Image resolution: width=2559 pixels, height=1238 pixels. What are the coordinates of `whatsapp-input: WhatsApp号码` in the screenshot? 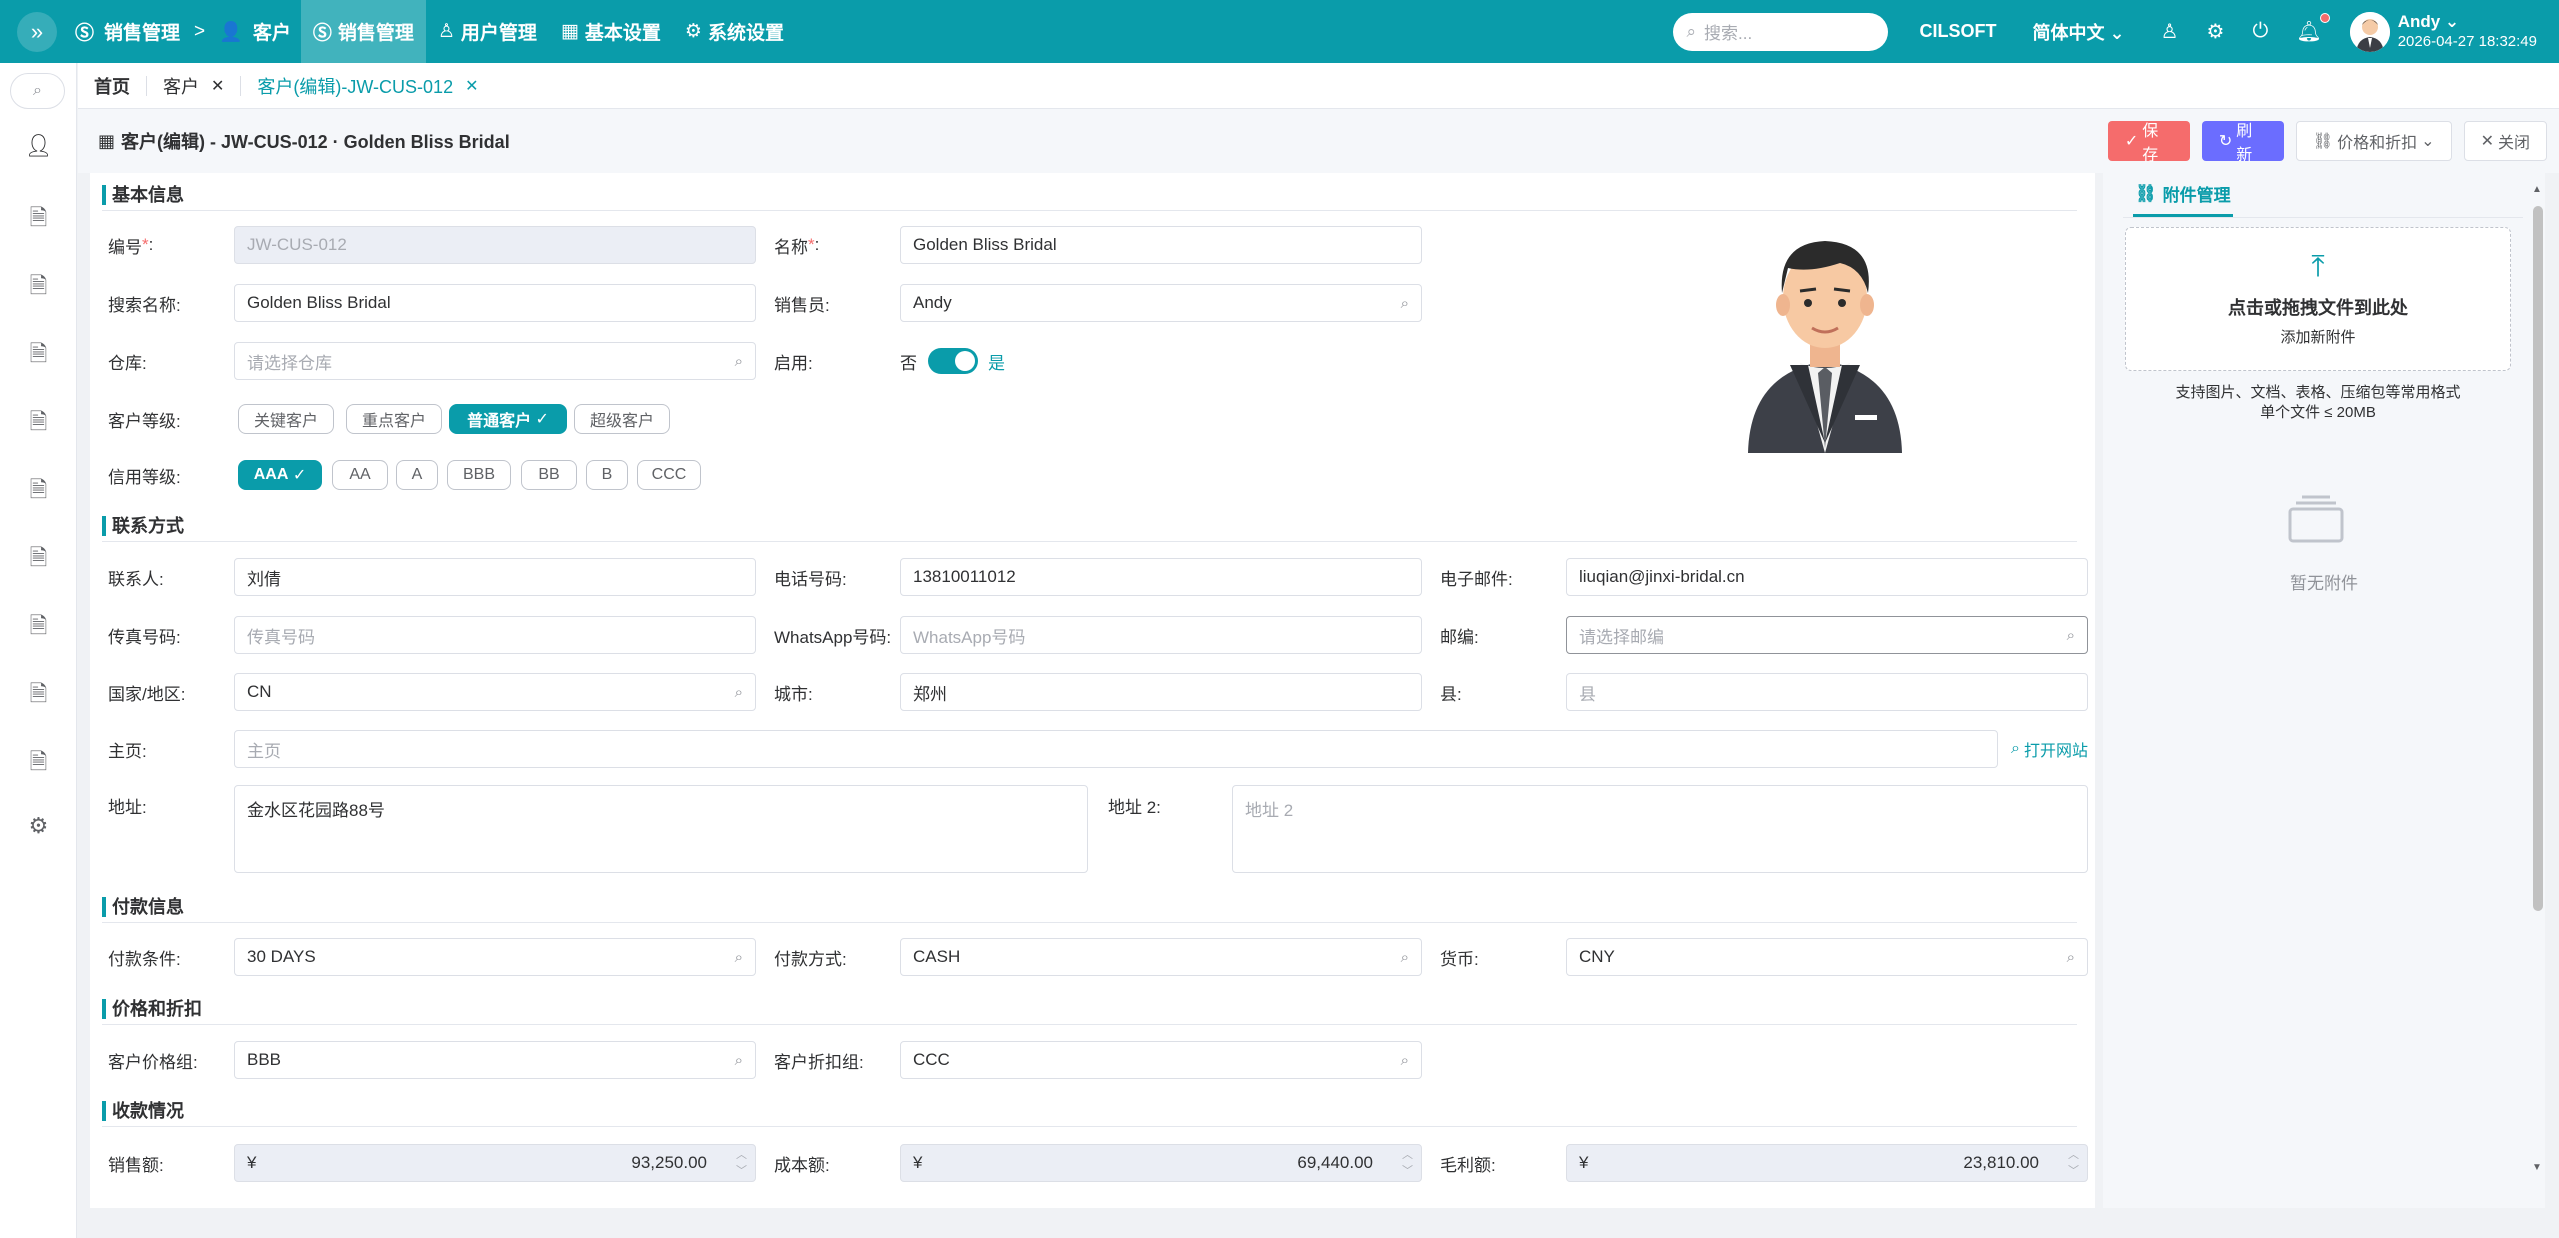 It's located at (1161, 635).